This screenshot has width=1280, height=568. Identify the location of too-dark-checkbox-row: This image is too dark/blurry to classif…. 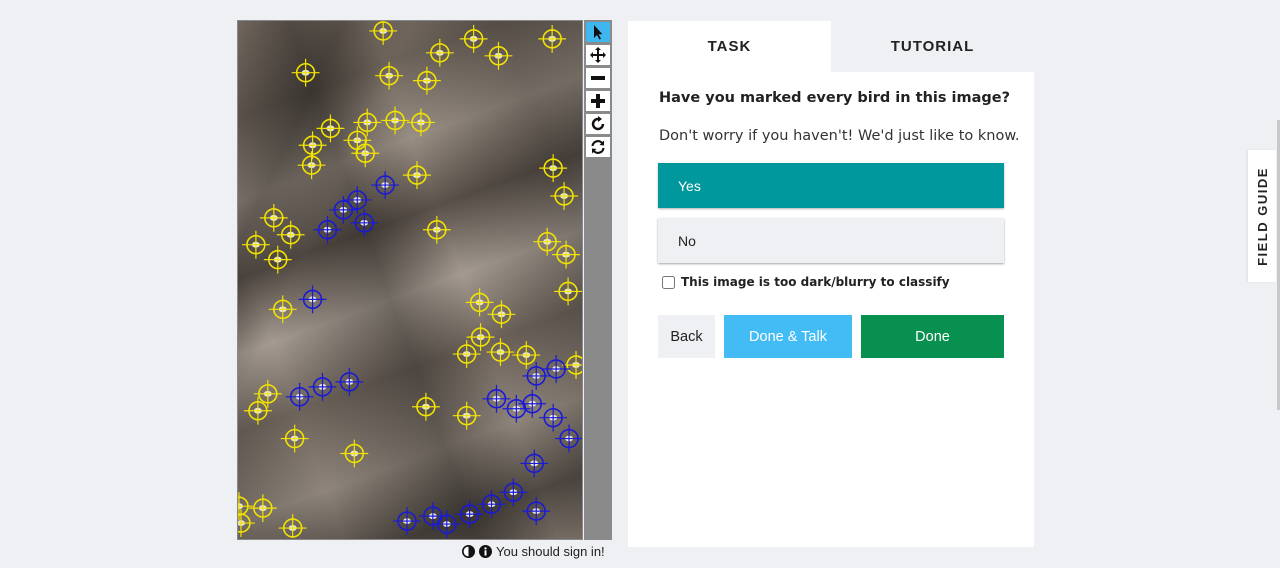
(806, 282).